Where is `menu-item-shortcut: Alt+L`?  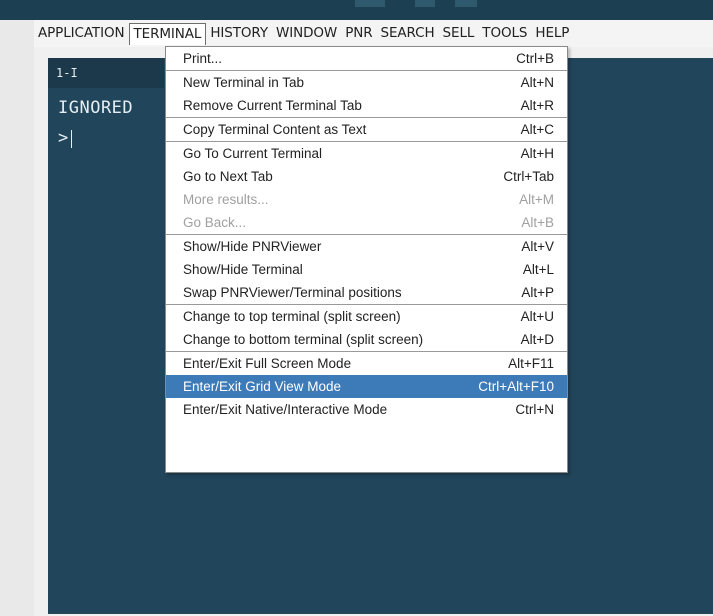 menu-item-shortcut: Alt+L is located at coordinates (538, 269).